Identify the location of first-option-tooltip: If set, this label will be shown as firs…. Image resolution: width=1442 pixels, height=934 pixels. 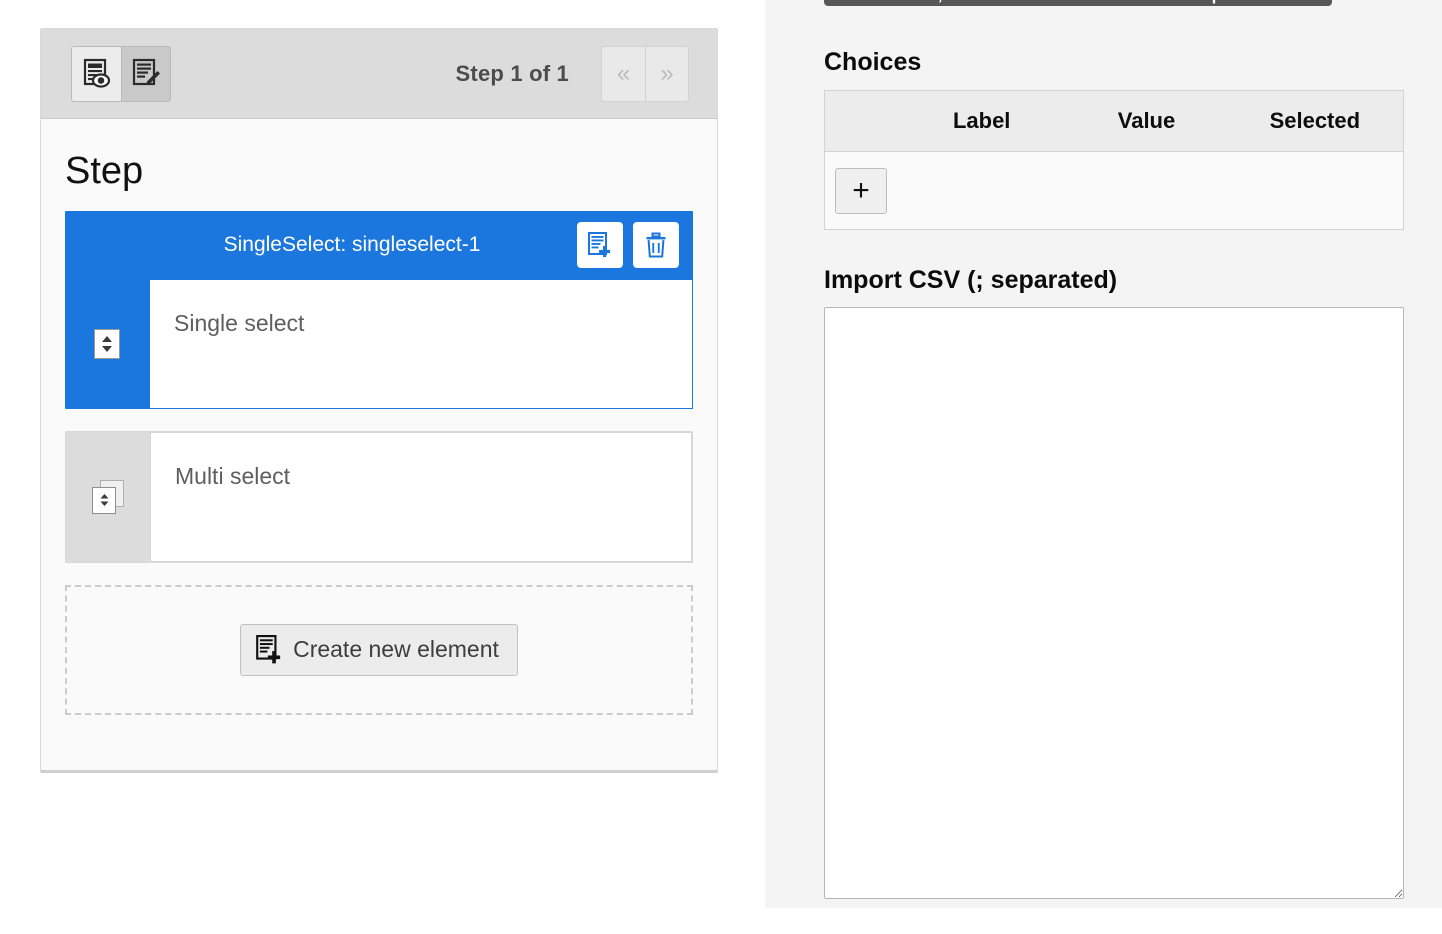
(1078, 3).